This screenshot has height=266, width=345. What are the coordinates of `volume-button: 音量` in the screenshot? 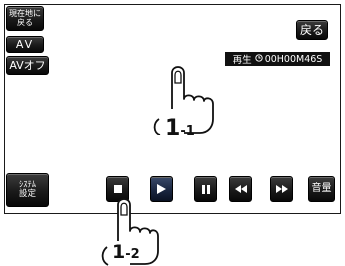 It's located at (321, 189).